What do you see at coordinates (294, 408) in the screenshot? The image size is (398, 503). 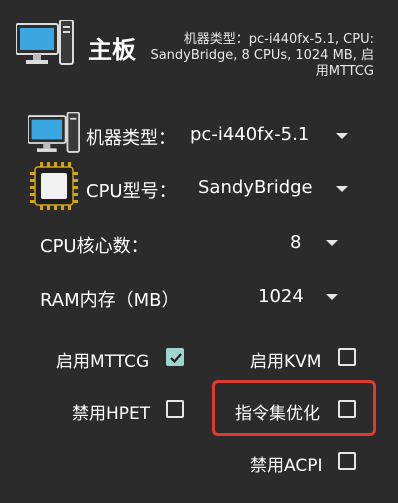 I see `highlight-box` at bounding box center [294, 408].